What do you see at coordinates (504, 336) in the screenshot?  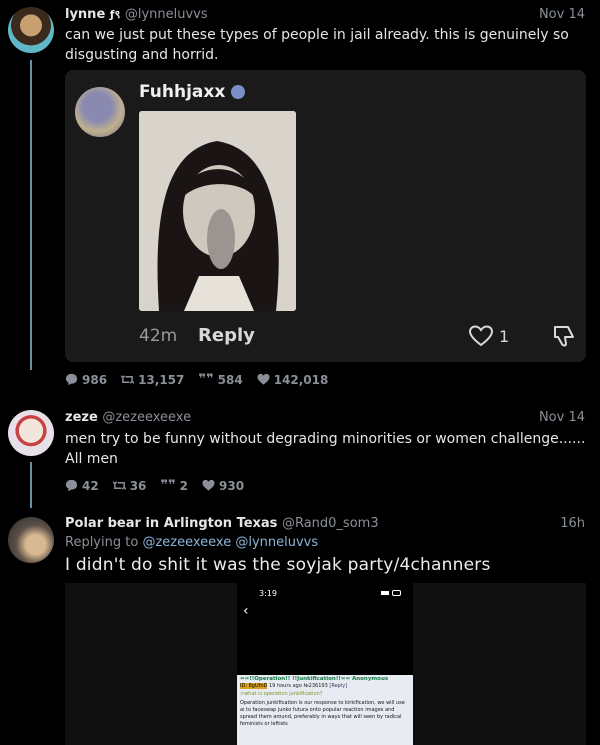 I see `embed-like-count: 1` at bounding box center [504, 336].